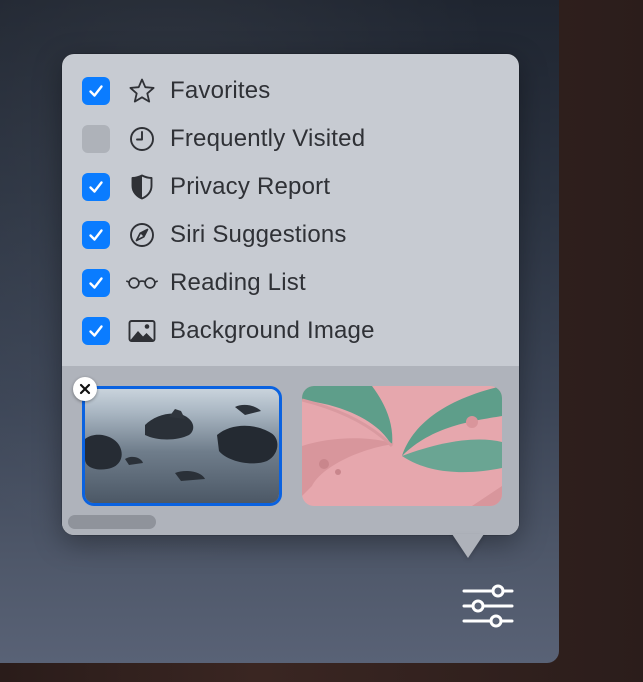 This screenshot has height=682, width=643. I want to click on option-label-reading-list: Reading List, so click(238, 282).